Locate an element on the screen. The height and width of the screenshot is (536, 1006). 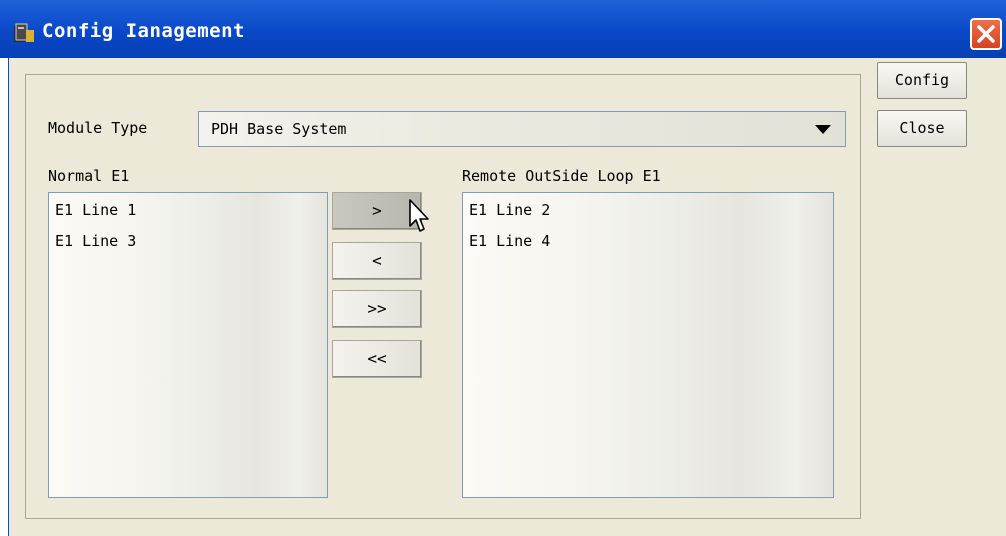
move-all-right-label: >> is located at coordinates (377, 308).